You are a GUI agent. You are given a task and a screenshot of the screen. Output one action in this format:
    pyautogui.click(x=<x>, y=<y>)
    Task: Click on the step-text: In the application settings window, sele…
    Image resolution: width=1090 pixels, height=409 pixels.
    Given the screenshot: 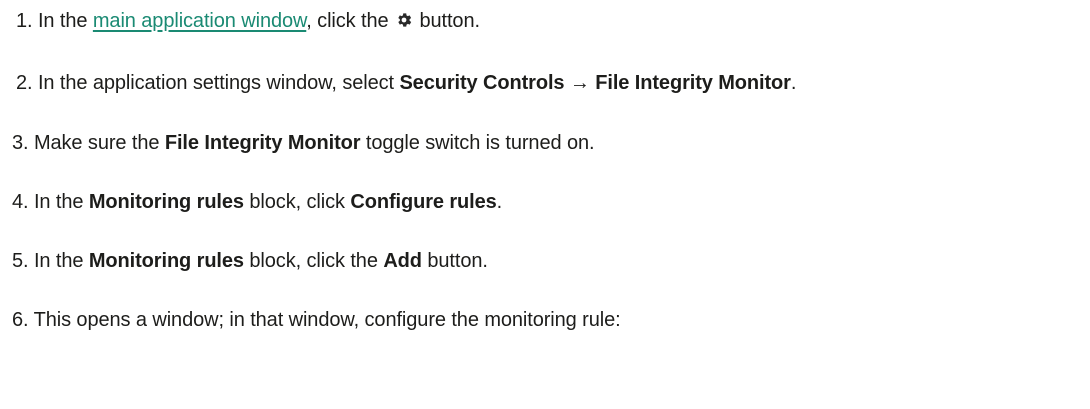 What is the action you would take?
    pyautogui.click(x=215, y=83)
    